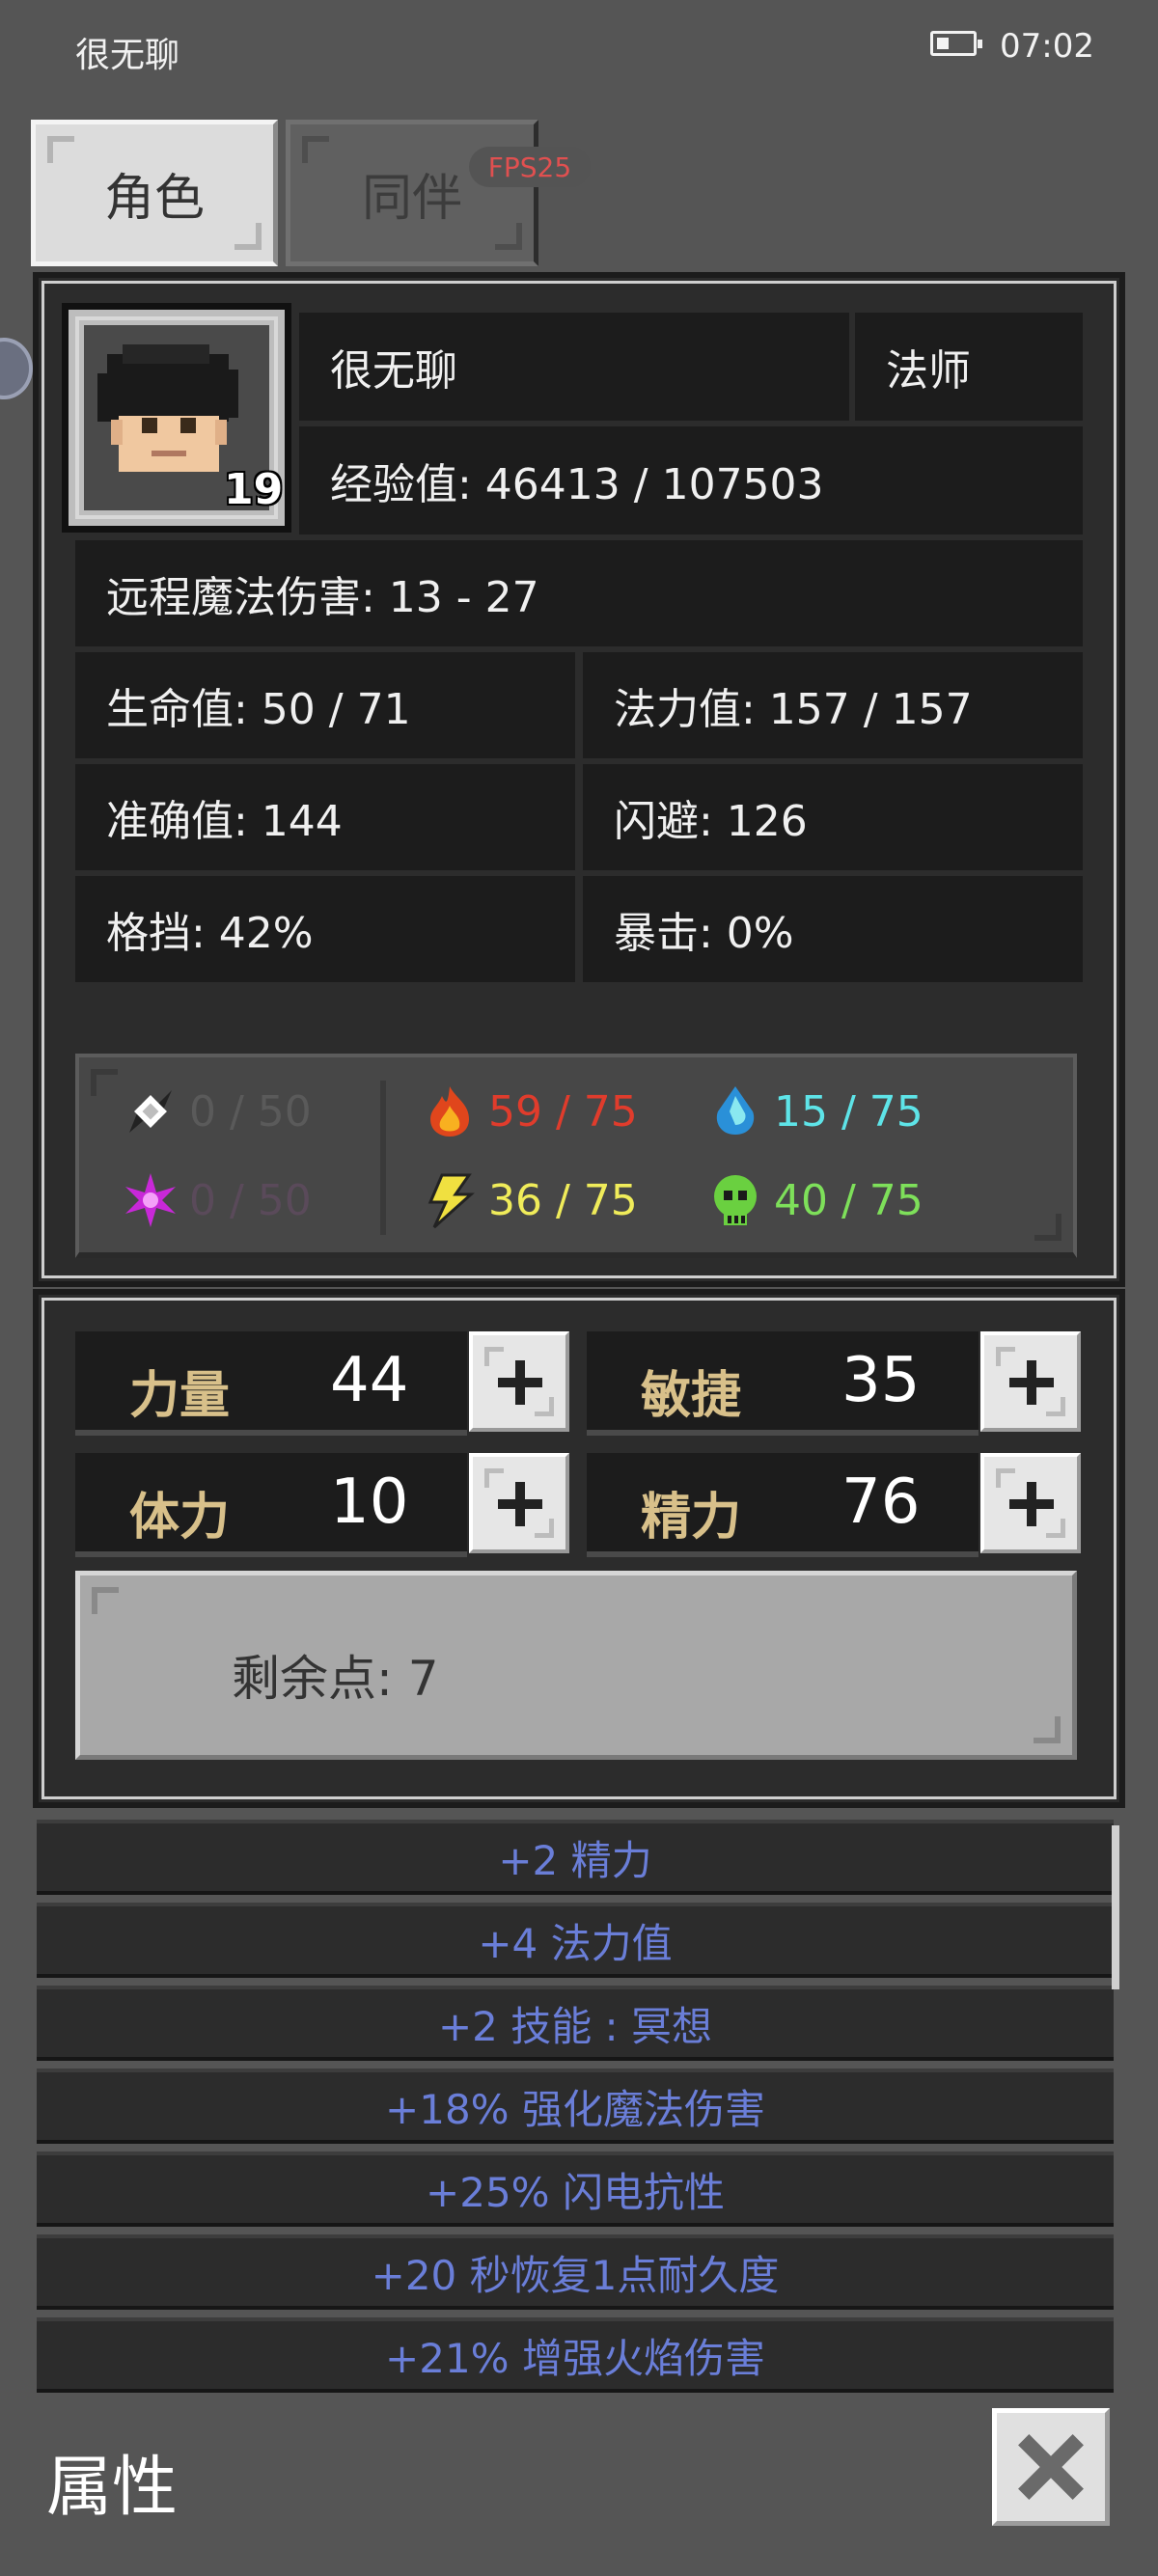 This screenshot has height=2576, width=1158. What do you see at coordinates (250, 1112) in the screenshot?
I see `resist-physical-value: 0 / 50` at bounding box center [250, 1112].